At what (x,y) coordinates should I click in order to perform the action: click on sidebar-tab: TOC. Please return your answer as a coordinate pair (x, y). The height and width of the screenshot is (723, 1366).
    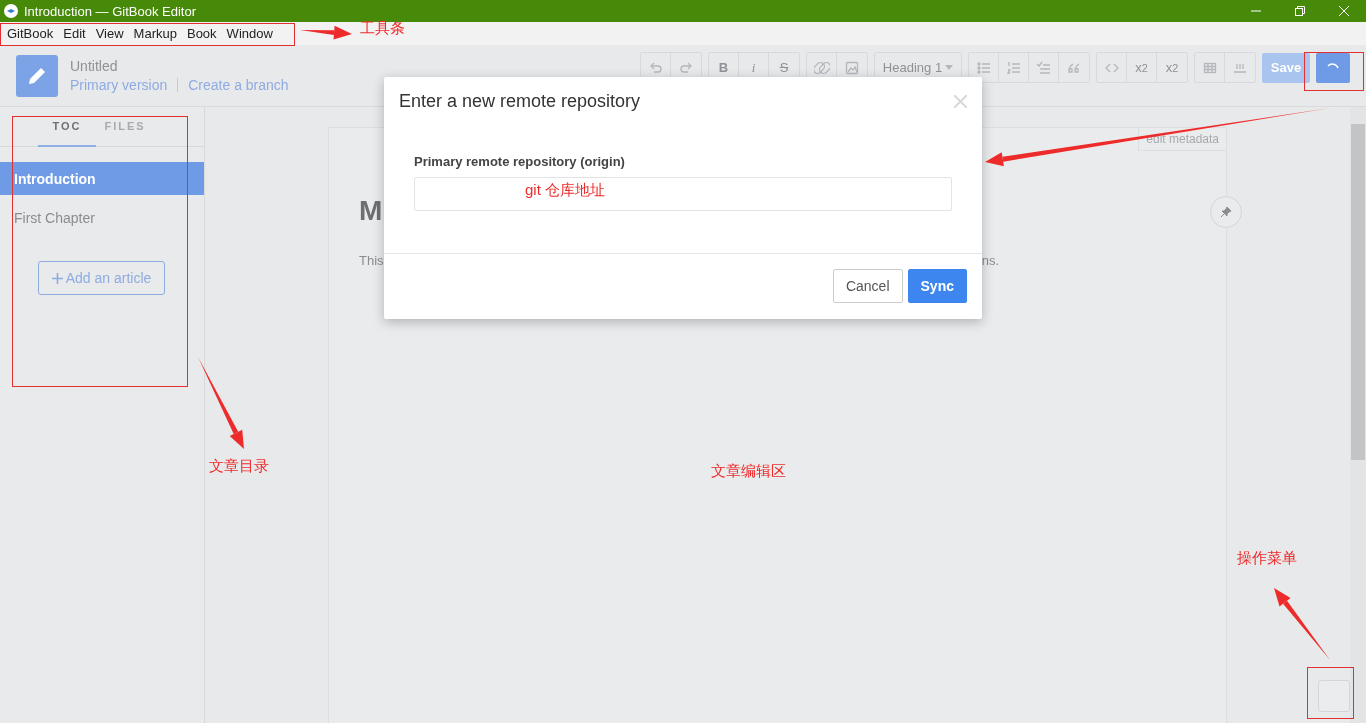
    Looking at the image, I should click on (67, 127).